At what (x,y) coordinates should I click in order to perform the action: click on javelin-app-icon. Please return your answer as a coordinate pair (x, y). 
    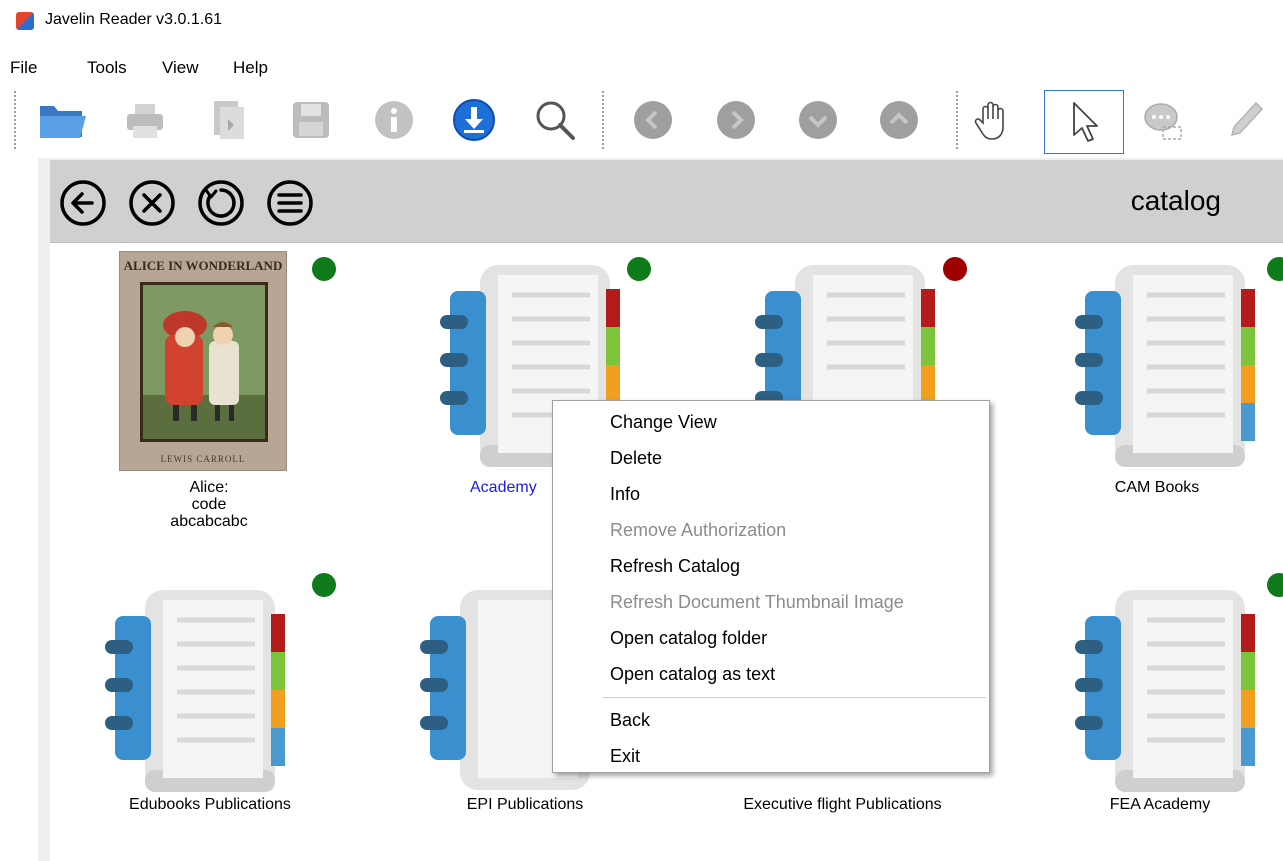
    Looking at the image, I should click on (25, 21).